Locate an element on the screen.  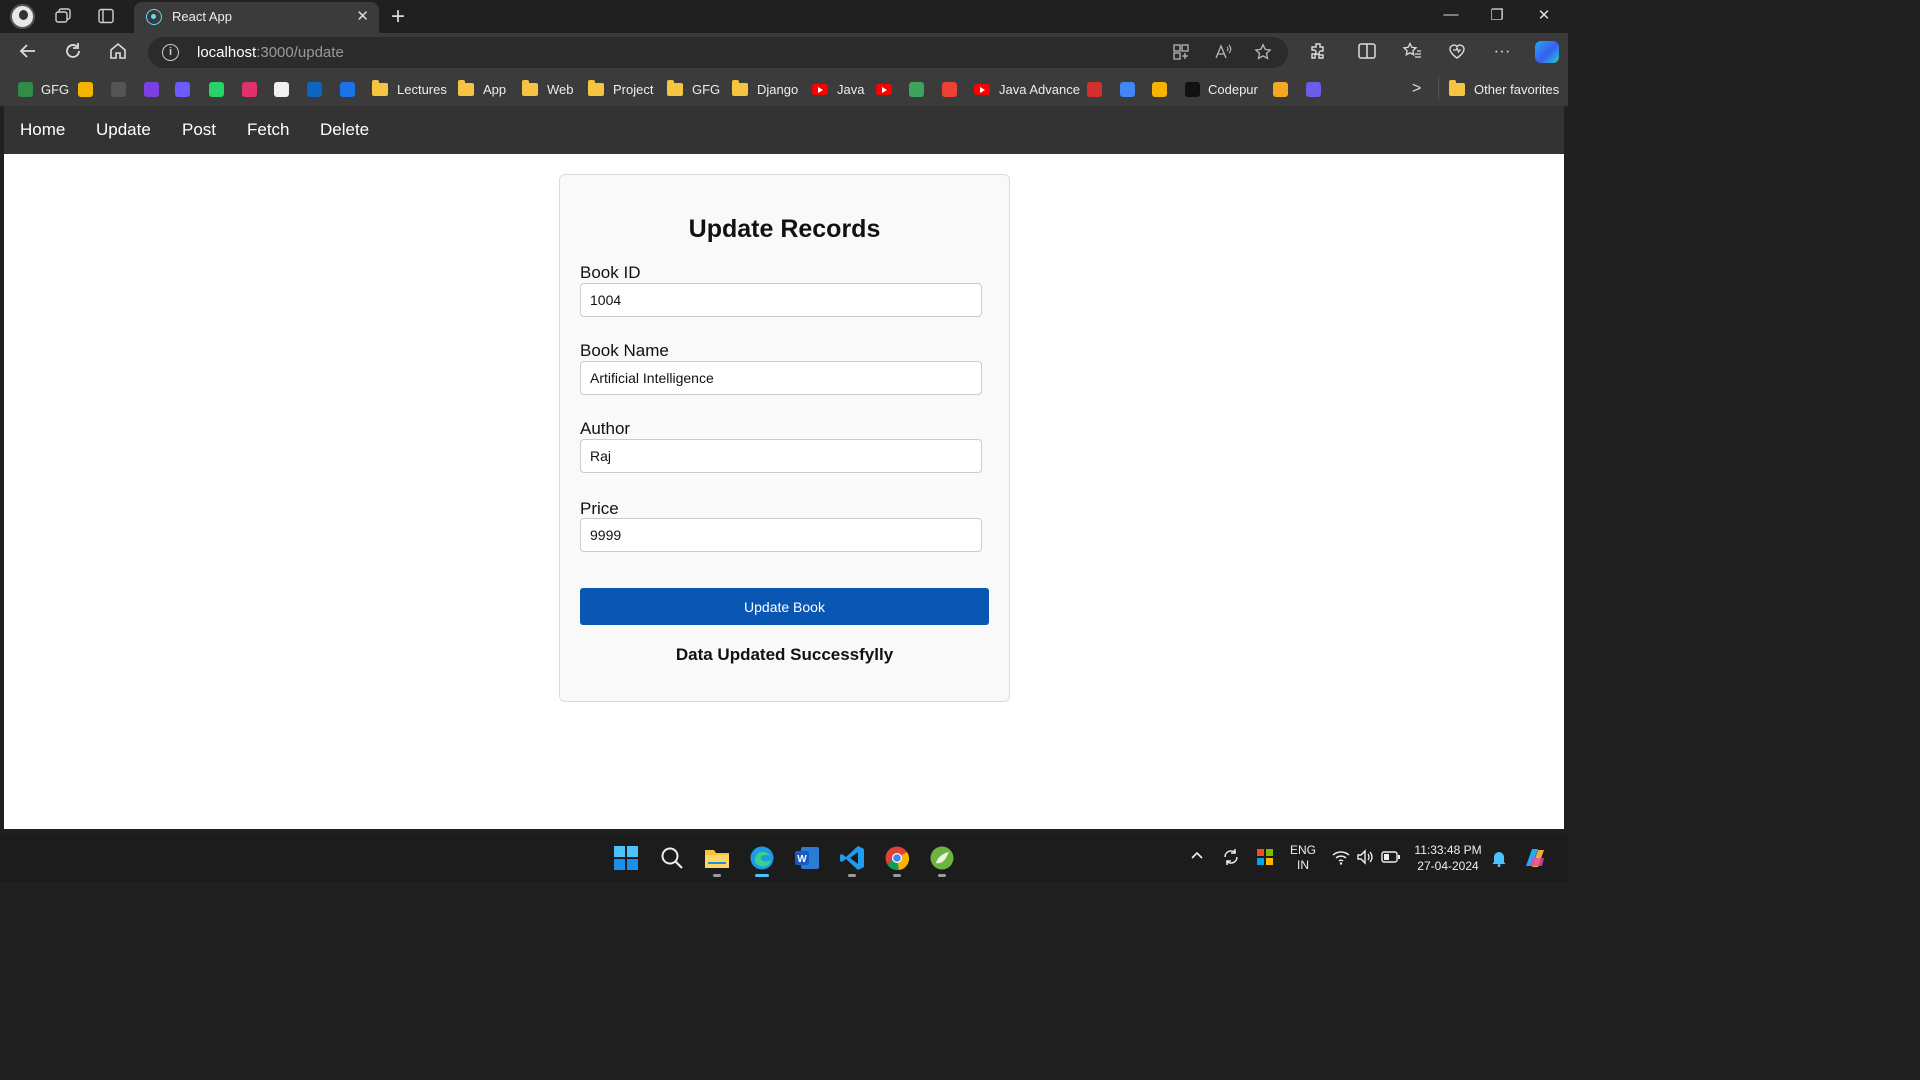
youtube-icon is located at coordinates (820, 89).